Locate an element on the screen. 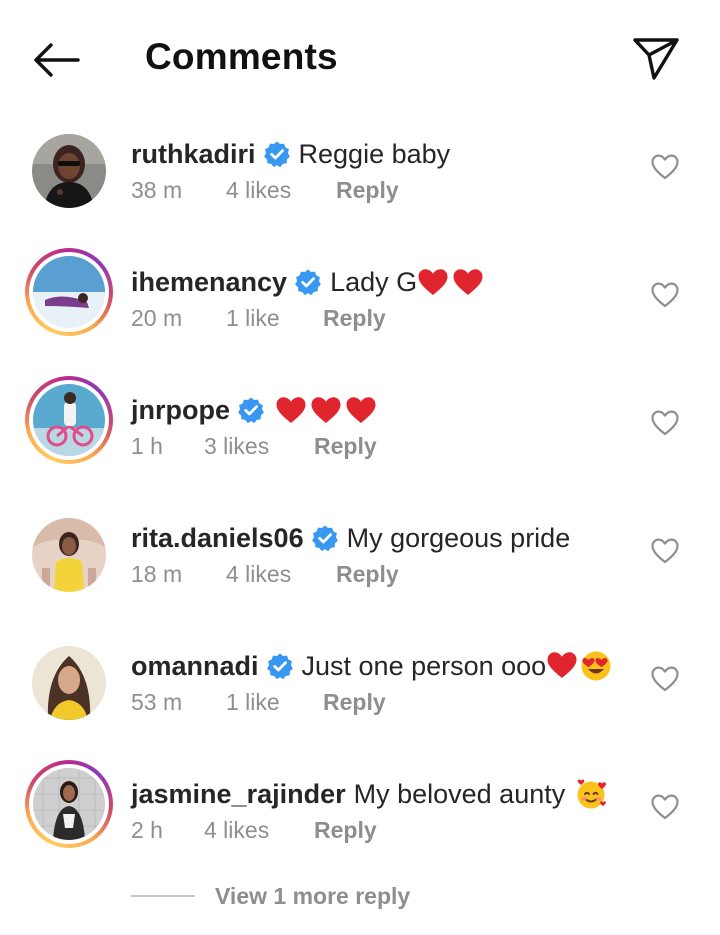  back-button is located at coordinates (56, 60).